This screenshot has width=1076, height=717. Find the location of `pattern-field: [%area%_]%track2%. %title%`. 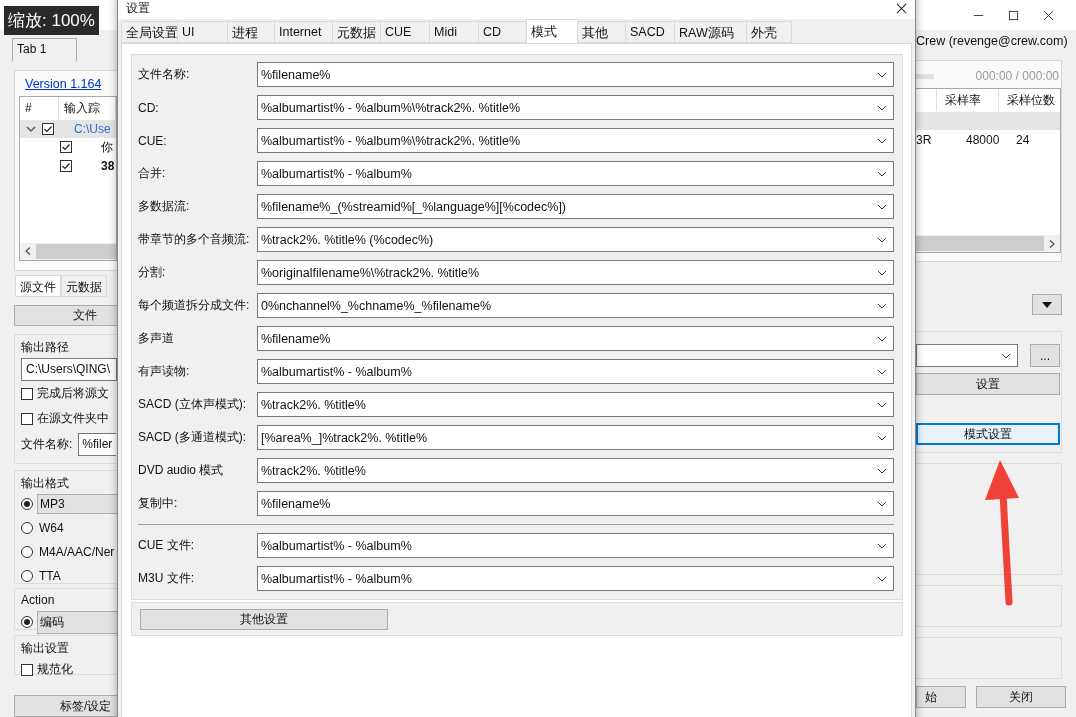

pattern-field: [%area%_]%track2%. %title% is located at coordinates (575, 437).